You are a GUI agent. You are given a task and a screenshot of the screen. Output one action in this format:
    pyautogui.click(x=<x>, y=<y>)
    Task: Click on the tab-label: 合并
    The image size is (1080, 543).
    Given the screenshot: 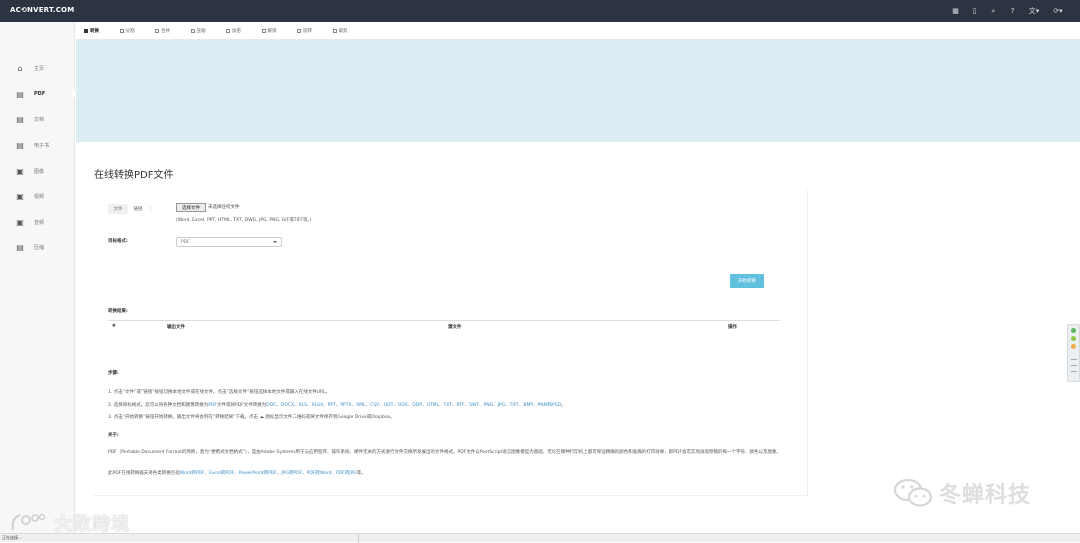 What is the action you would take?
    pyautogui.click(x=165, y=31)
    